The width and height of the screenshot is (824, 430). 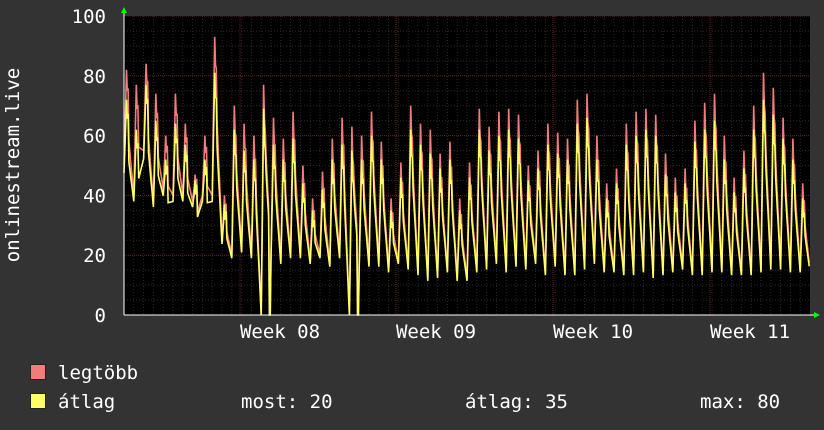 I want to click on y-tick-label: 100, so click(x=89, y=17).